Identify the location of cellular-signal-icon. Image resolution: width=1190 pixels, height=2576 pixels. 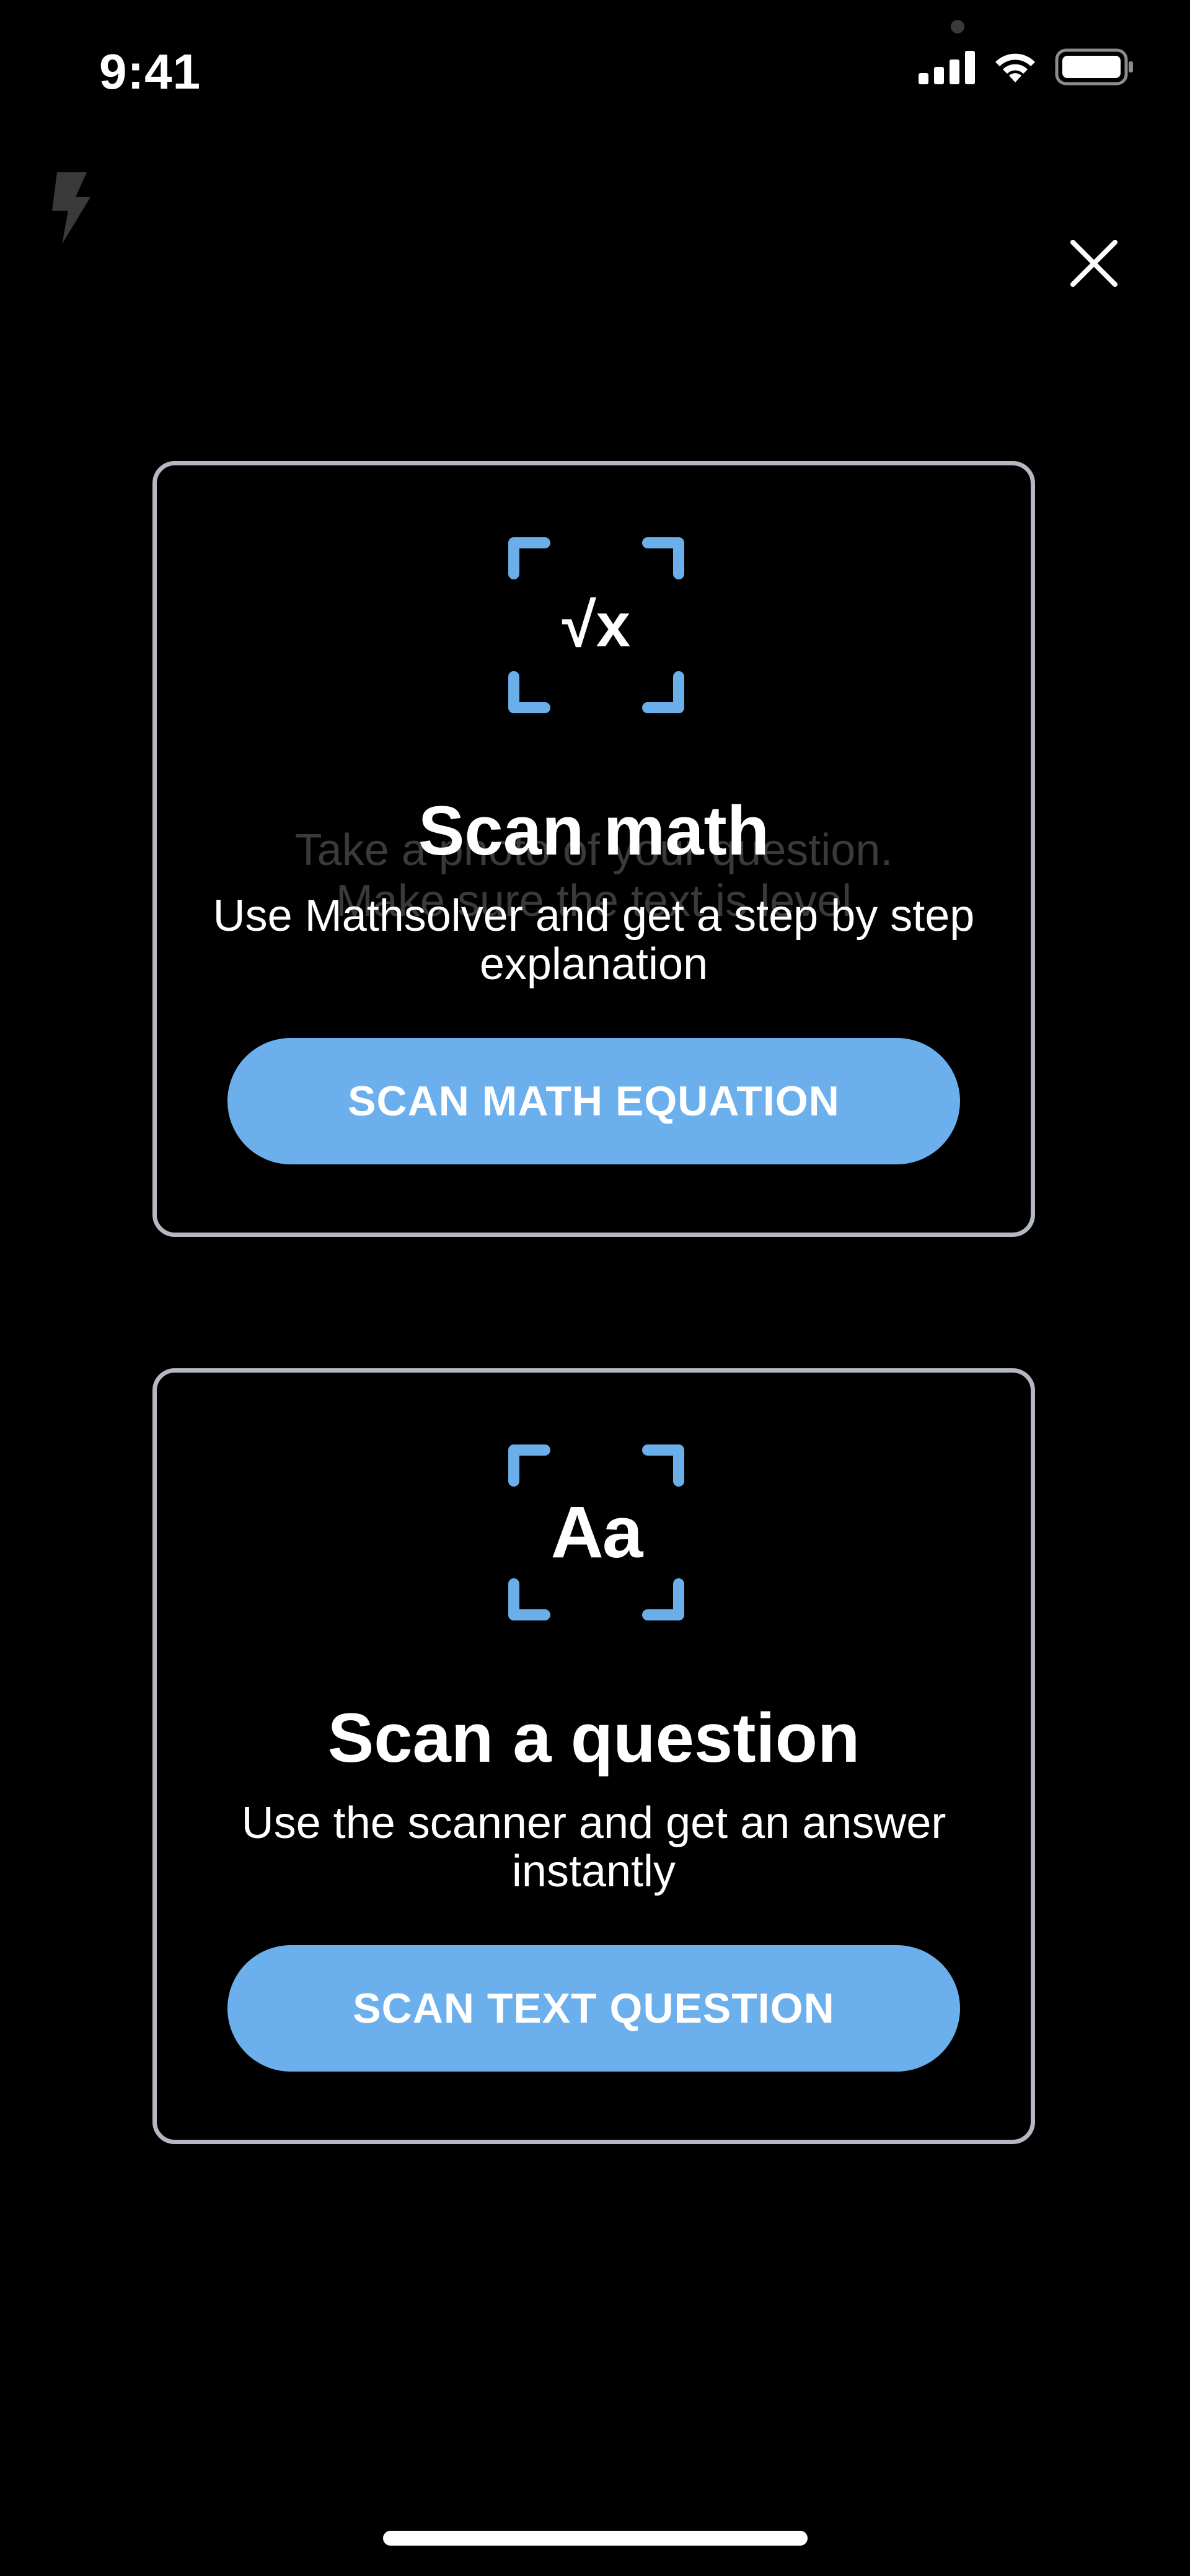
(947, 67).